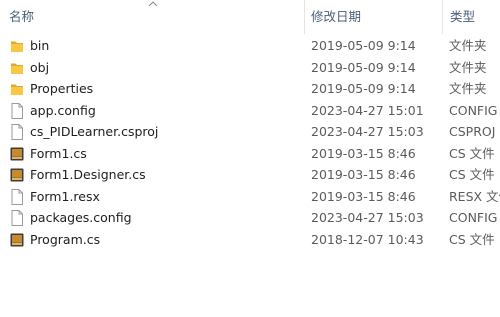 This screenshot has height=317, width=500. Describe the element at coordinates (58, 153) in the screenshot. I see `file-name: Form1.cs` at that location.